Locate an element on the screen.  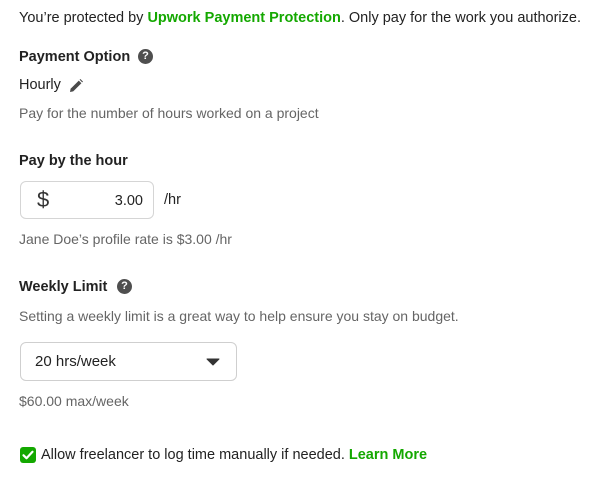
pencil-icon is located at coordinates (76, 86).